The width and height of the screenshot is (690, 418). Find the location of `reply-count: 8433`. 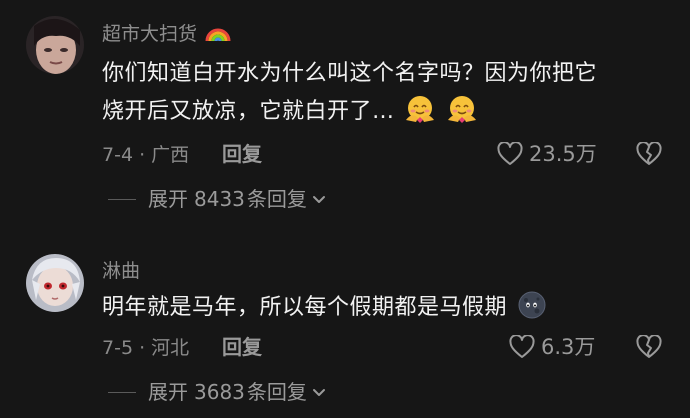

reply-count: 8433 is located at coordinates (219, 199).